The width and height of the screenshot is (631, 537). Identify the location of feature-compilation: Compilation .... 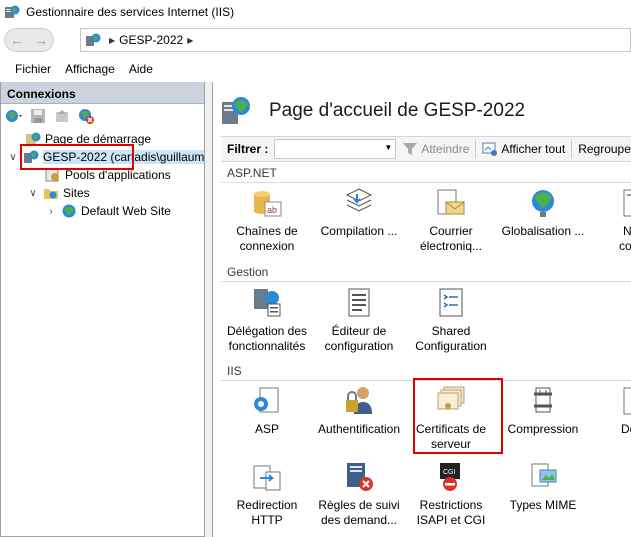
(359, 212).